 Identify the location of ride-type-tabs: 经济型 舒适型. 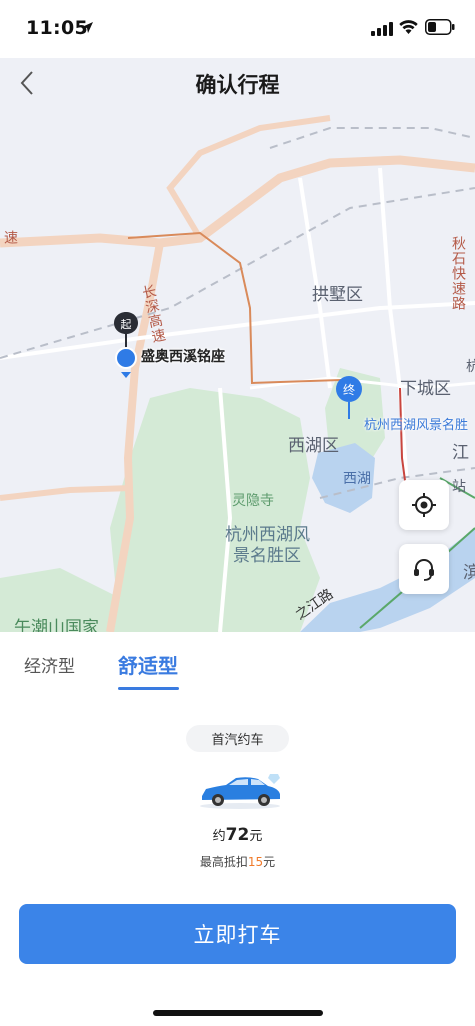
(237, 662).